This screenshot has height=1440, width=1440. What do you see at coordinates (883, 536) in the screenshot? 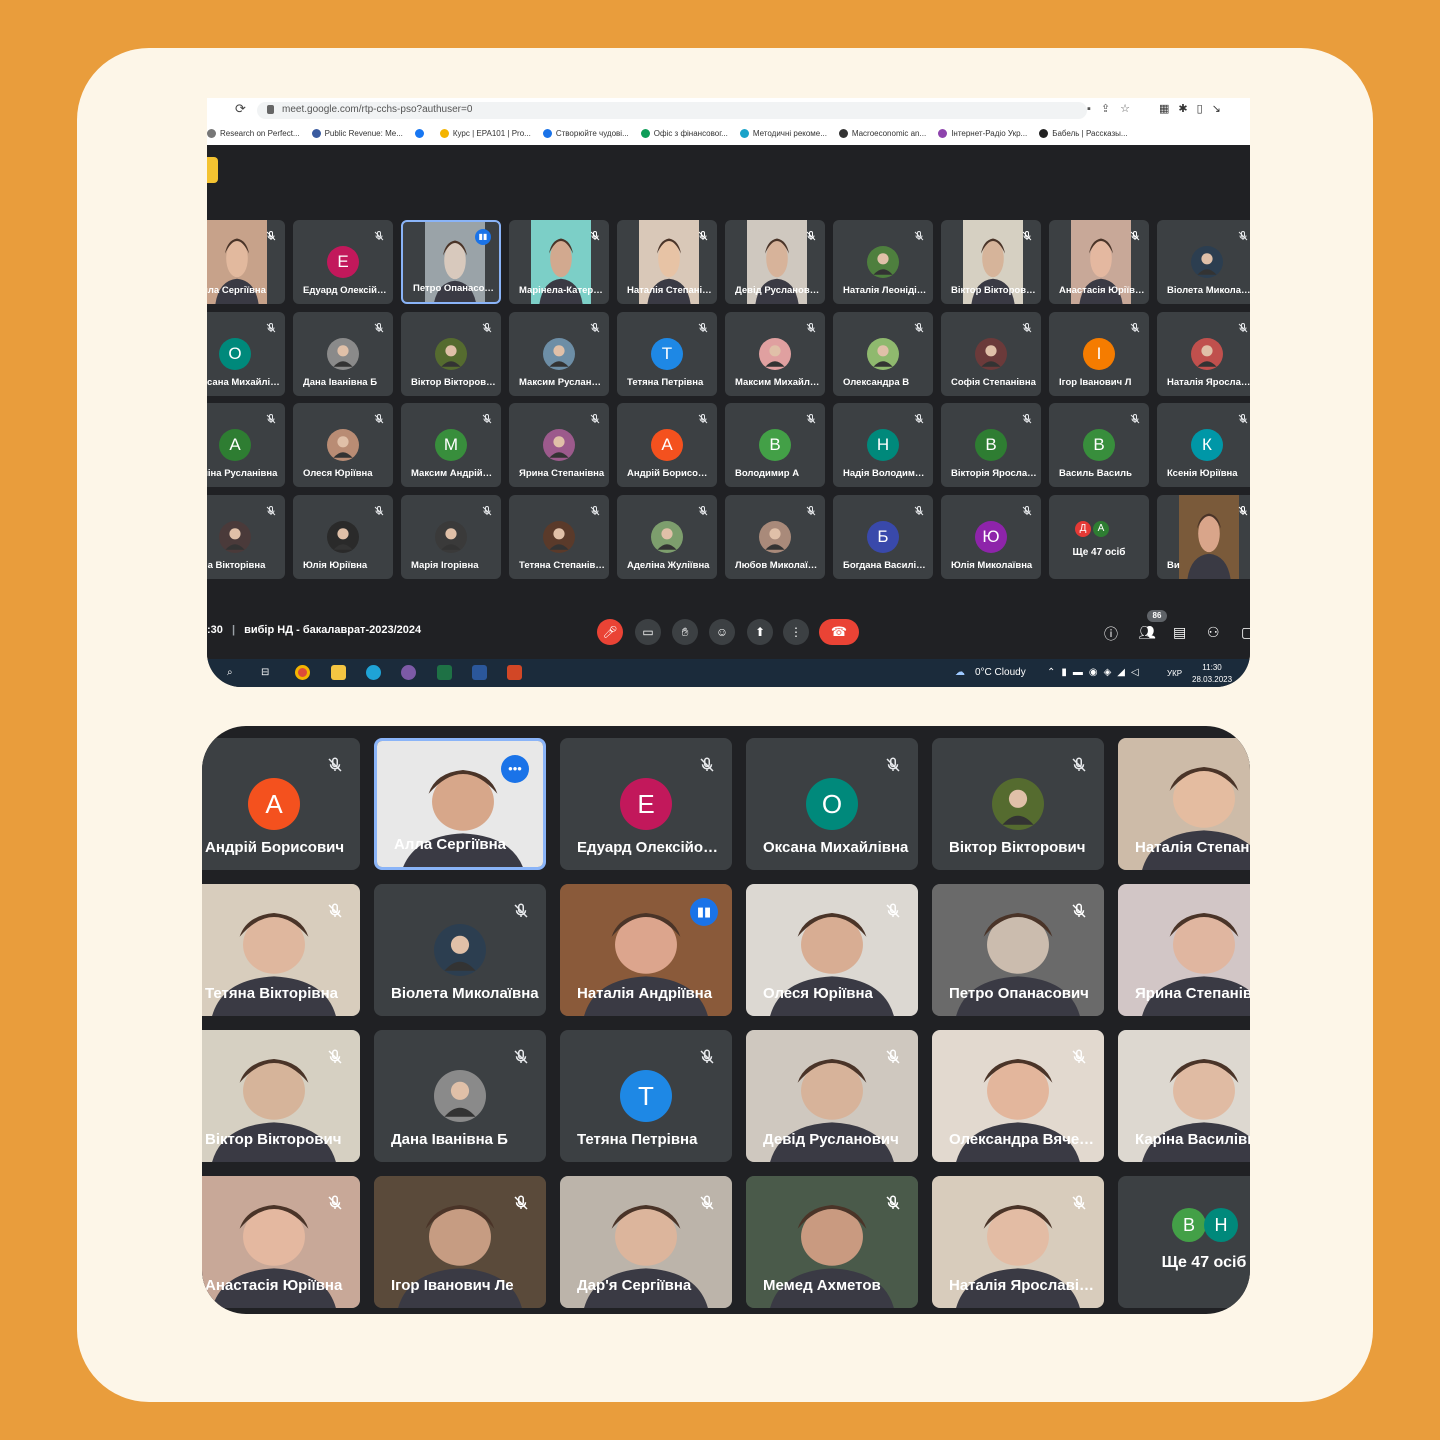
I see `participant-tile: Б Богдана Василівна` at bounding box center [883, 536].